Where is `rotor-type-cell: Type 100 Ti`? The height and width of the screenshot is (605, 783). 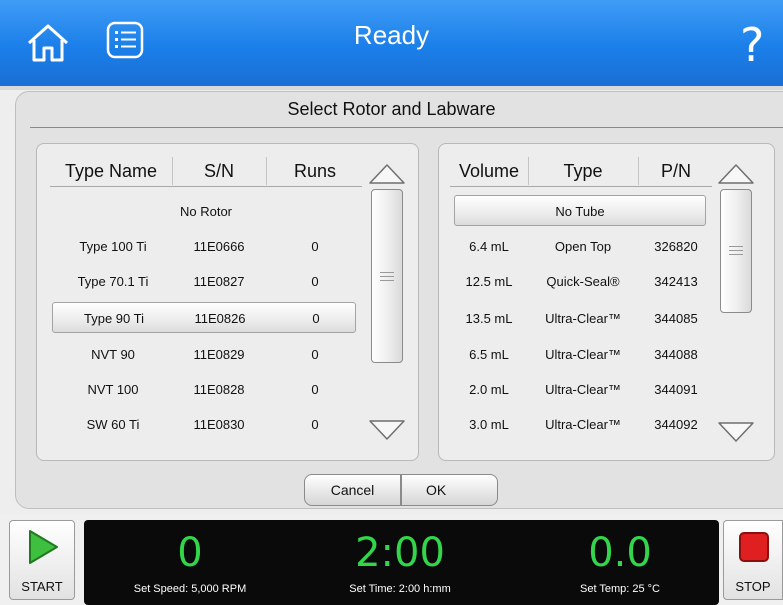 rotor-type-cell: Type 100 Ti is located at coordinates (113, 246).